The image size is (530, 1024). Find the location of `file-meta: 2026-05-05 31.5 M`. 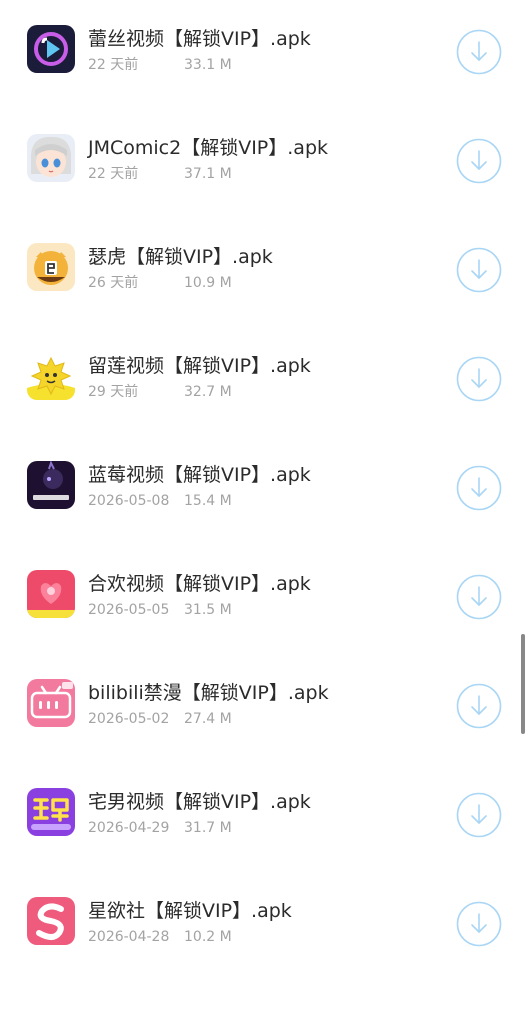

file-meta: 2026-05-05 31.5 M is located at coordinates (160, 610).